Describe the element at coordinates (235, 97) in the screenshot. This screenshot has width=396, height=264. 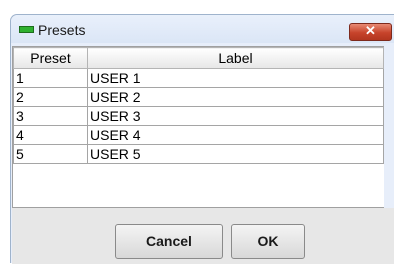
I see `label-cell: USER 2` at that location.